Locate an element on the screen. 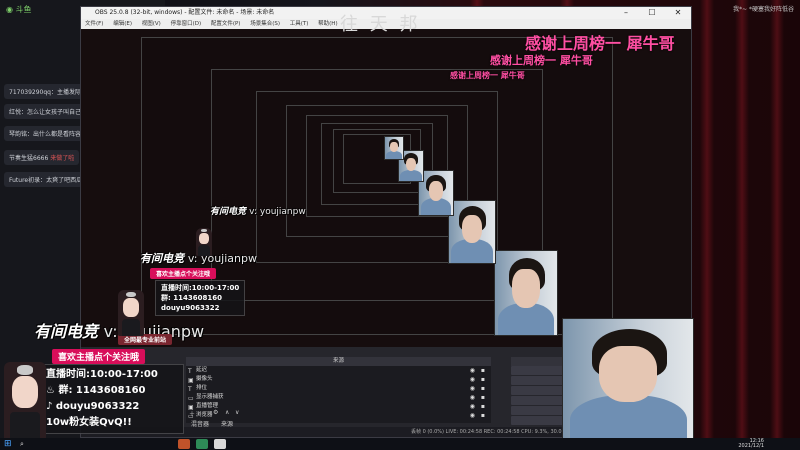  search-icon: ⌕ is located at coordinates (22, 444).